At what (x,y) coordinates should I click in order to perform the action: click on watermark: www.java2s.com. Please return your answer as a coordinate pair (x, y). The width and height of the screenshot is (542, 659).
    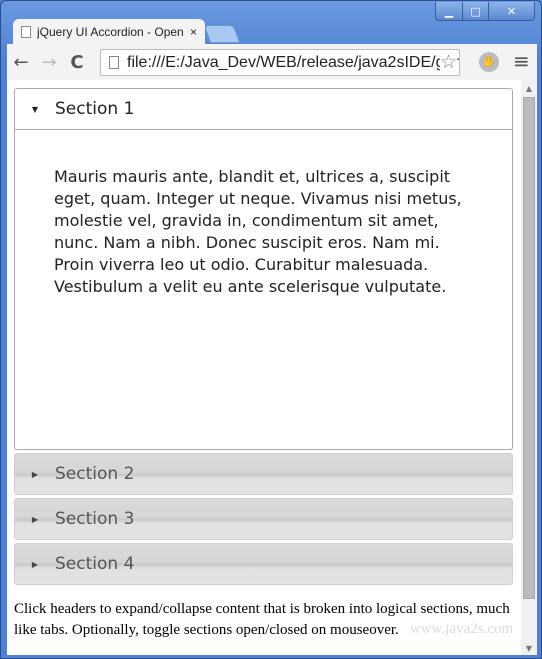
    Looking at the image, I should click on (462, 629).